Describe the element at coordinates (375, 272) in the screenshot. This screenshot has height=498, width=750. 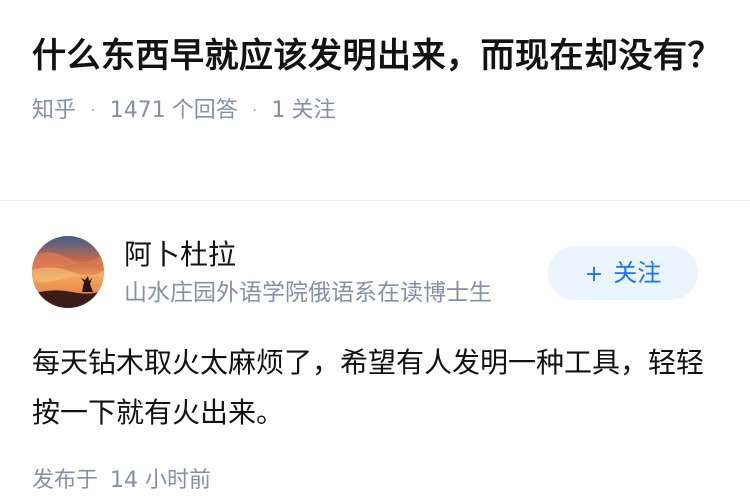
I see `author-row: 阿卜杜拉 山水庄园外语学院俄语系在读博士生 + 关注` at that location.